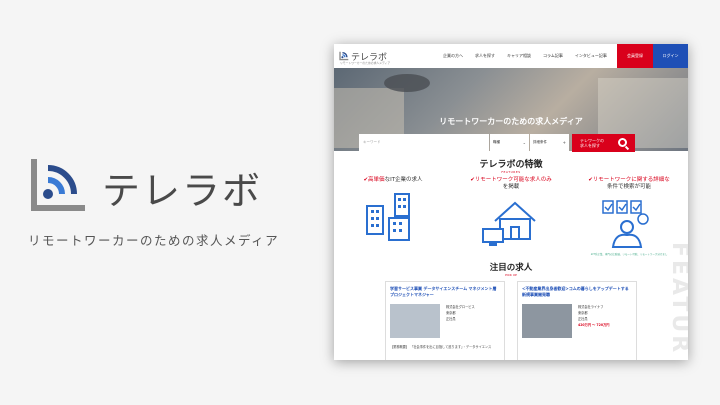 The height and width of the screenshot is (405, 720). What do you see at coordinates (451, 318) in the screenshot?
I see `job-type: 正社員` at bounding box center [451, 318].